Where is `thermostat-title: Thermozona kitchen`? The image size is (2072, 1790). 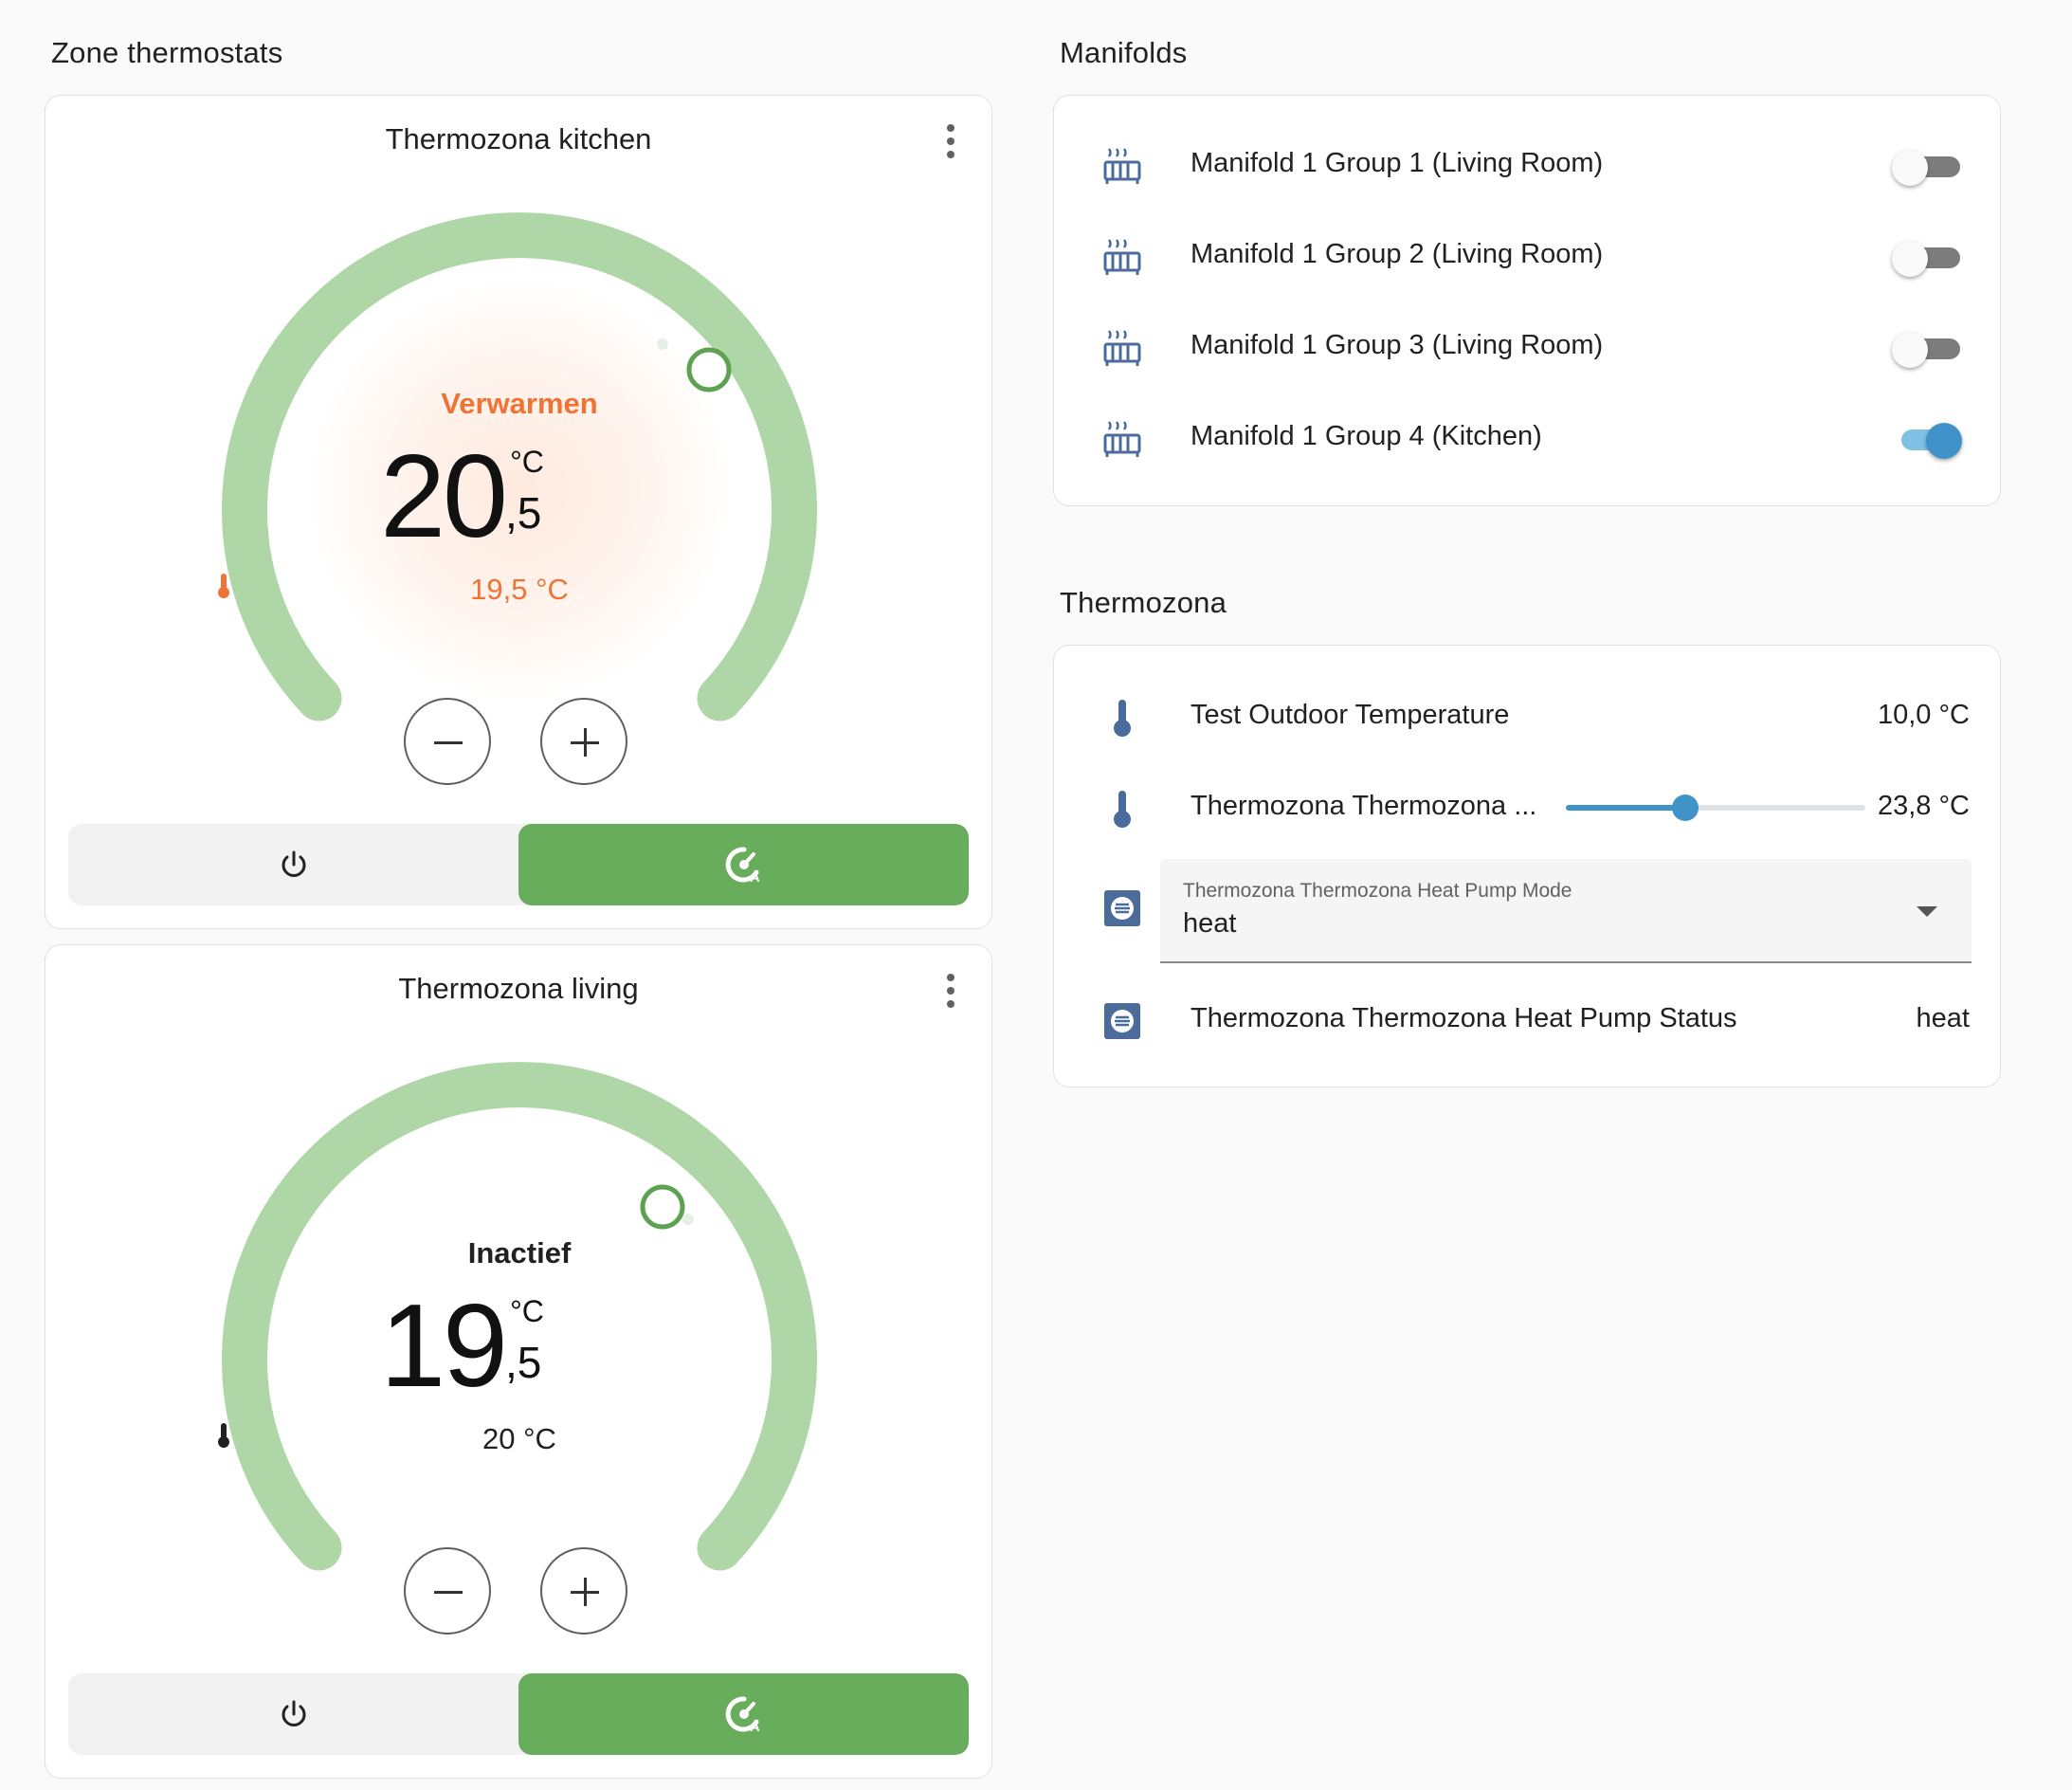
thermostat-title: Thermozona kitchen is located at coordinates (518, 138).